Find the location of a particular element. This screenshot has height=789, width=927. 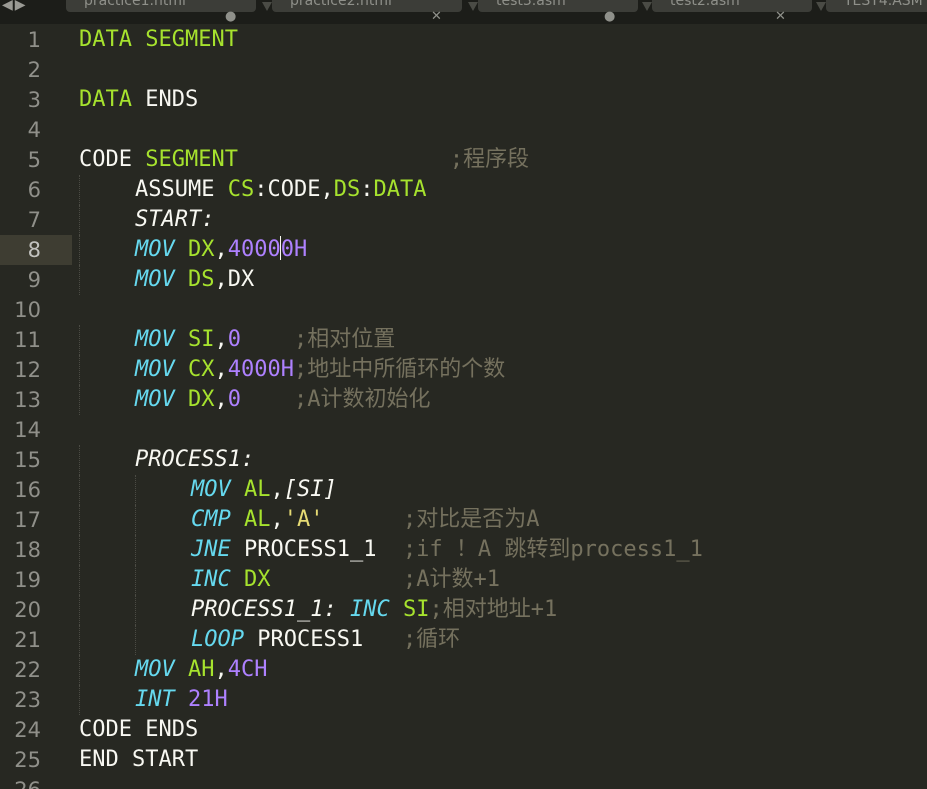

token-cmt: ;A计数初始化 is located at coordinates (362, 399).